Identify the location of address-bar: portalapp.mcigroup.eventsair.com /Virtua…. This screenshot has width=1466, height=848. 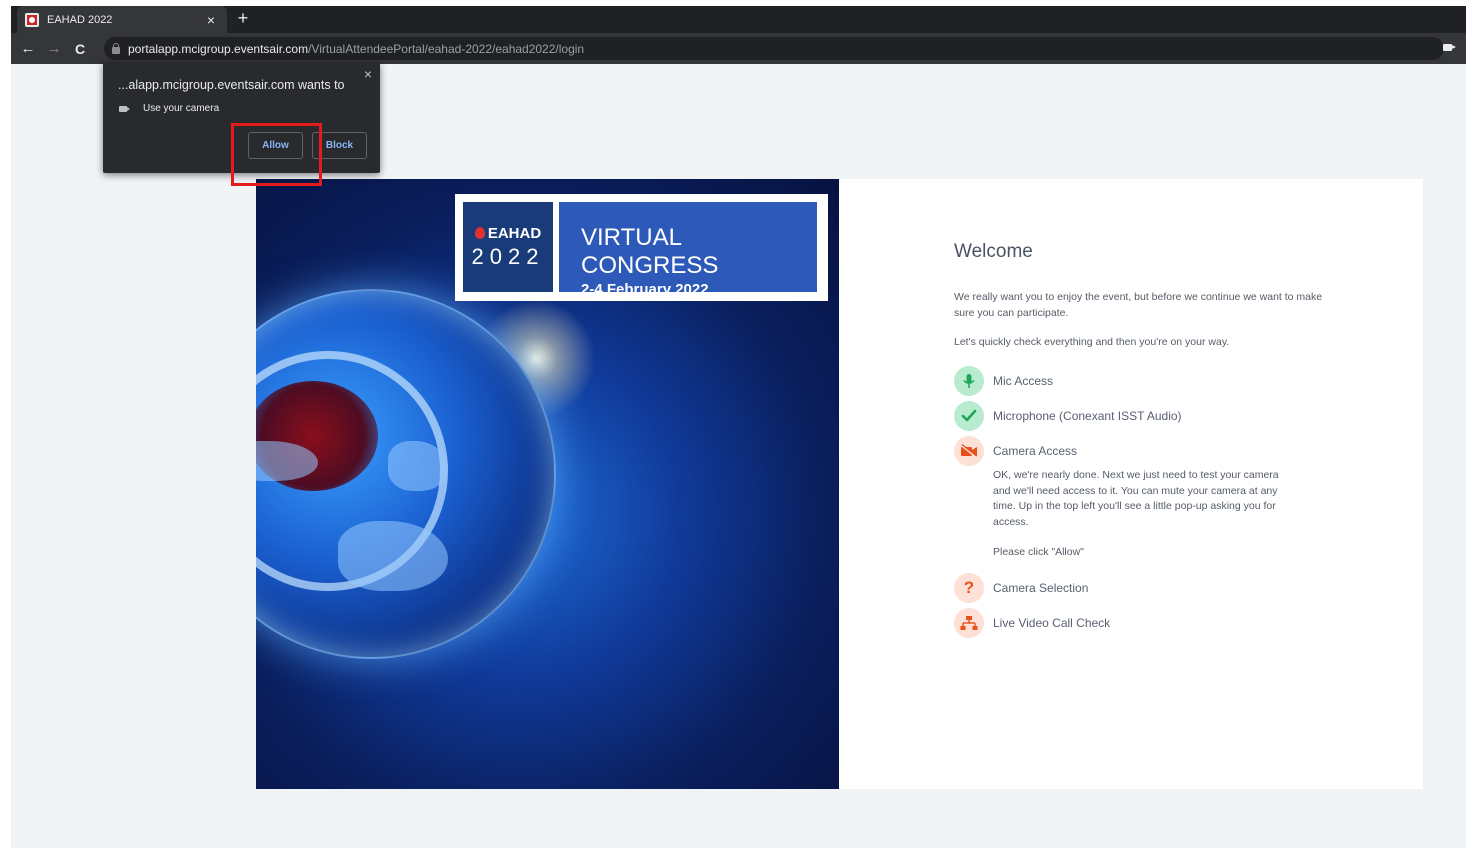
(774, 48).